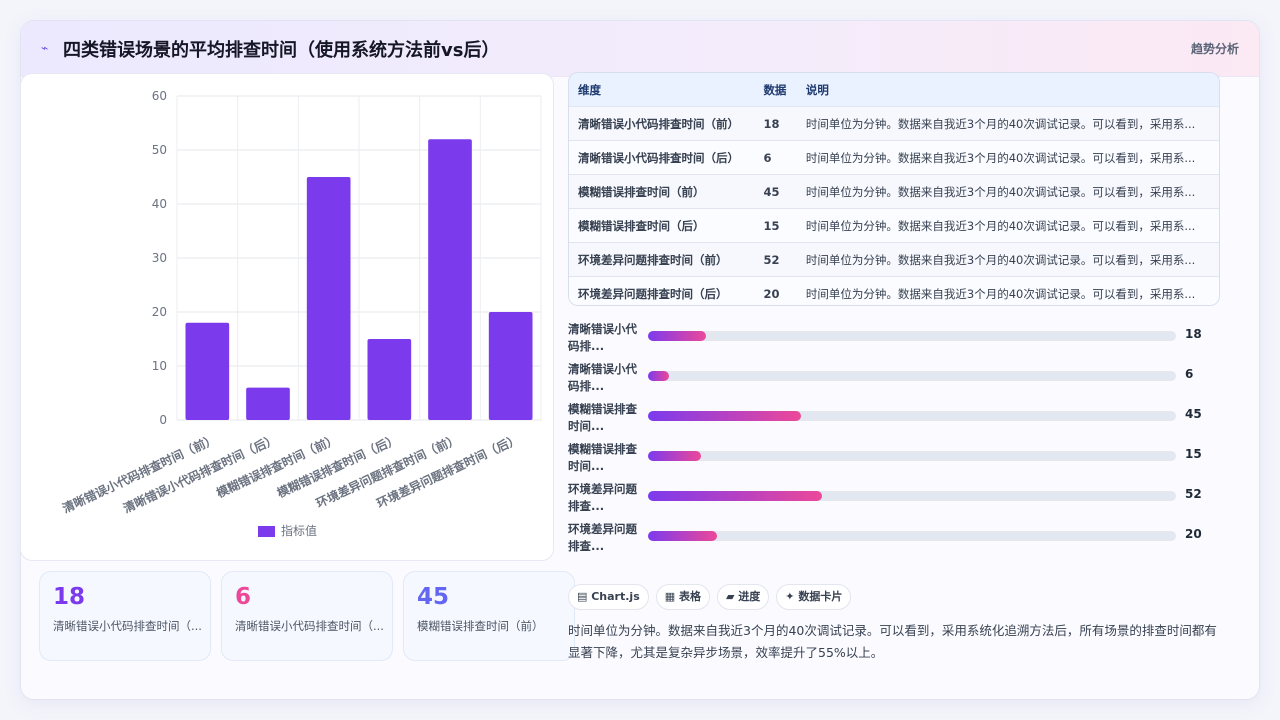  What do you see at coordinates (1189, 374) in the screenshot?
I see `progress-value: 6` at bounding box center [1189, 374].